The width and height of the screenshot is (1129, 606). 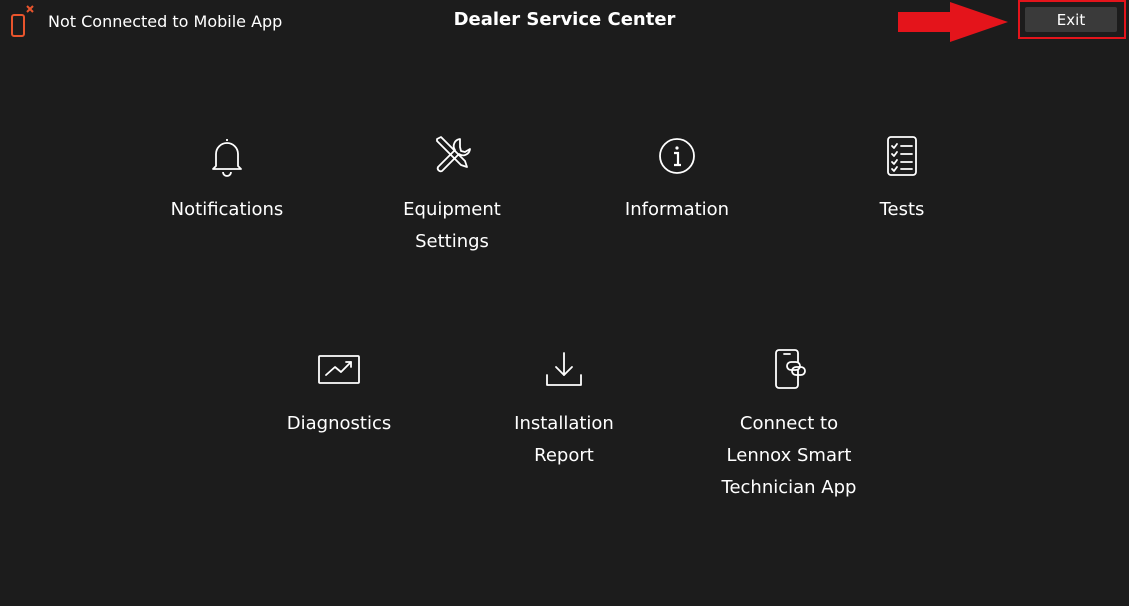 What do you see at coordinates (22, 21) in the screenshot?
I see `phone-disconnected-icon` at bounding box center [22, 21].